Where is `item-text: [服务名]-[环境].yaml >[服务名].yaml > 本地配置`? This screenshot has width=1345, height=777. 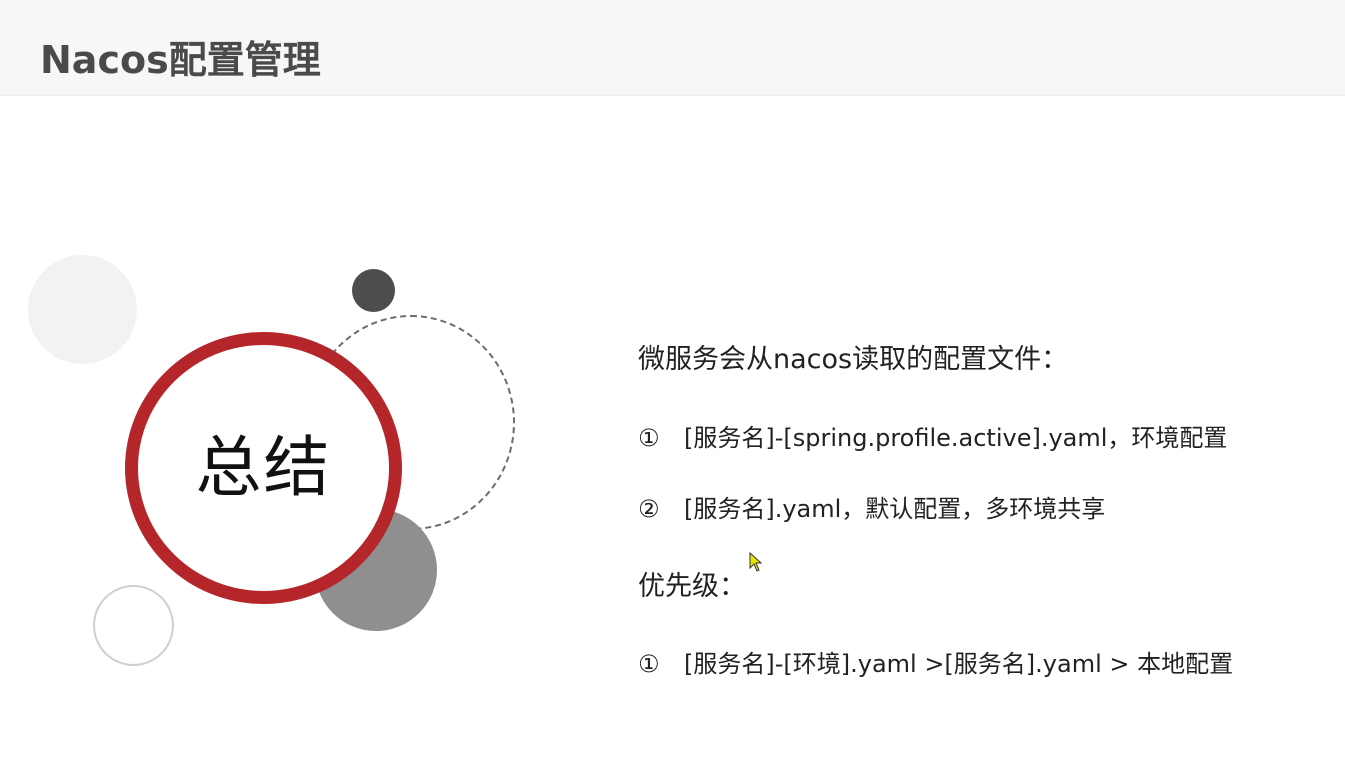 item-text: [服务名]-[环境].yaml >[服务名].yaml > 本地配置 is located at coordinates (959, 664).